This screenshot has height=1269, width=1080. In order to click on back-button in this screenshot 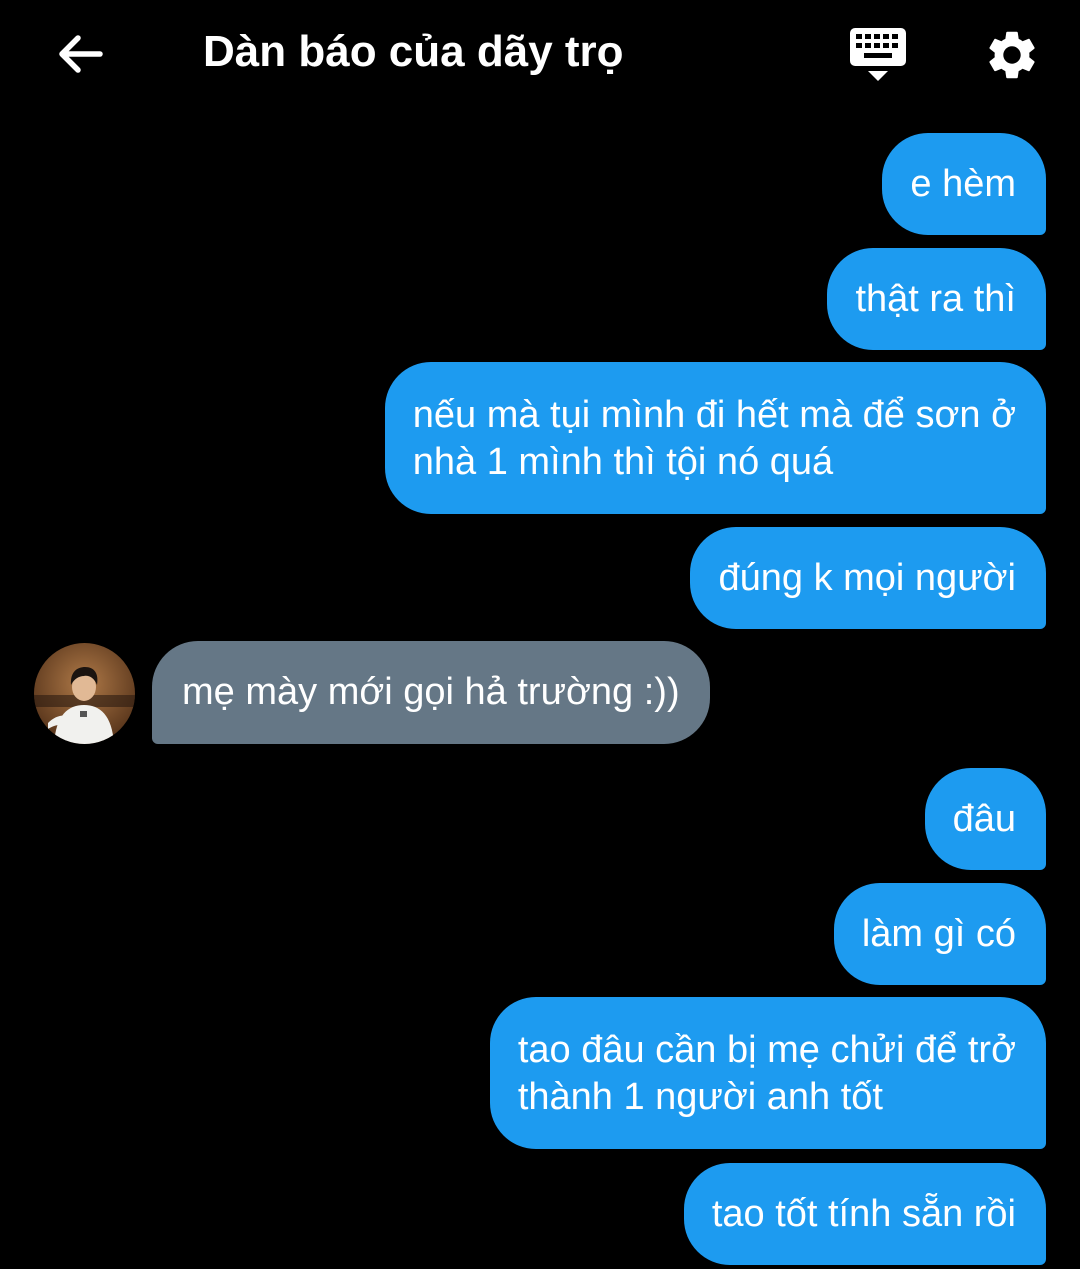, I will do `click(80, 54)`.